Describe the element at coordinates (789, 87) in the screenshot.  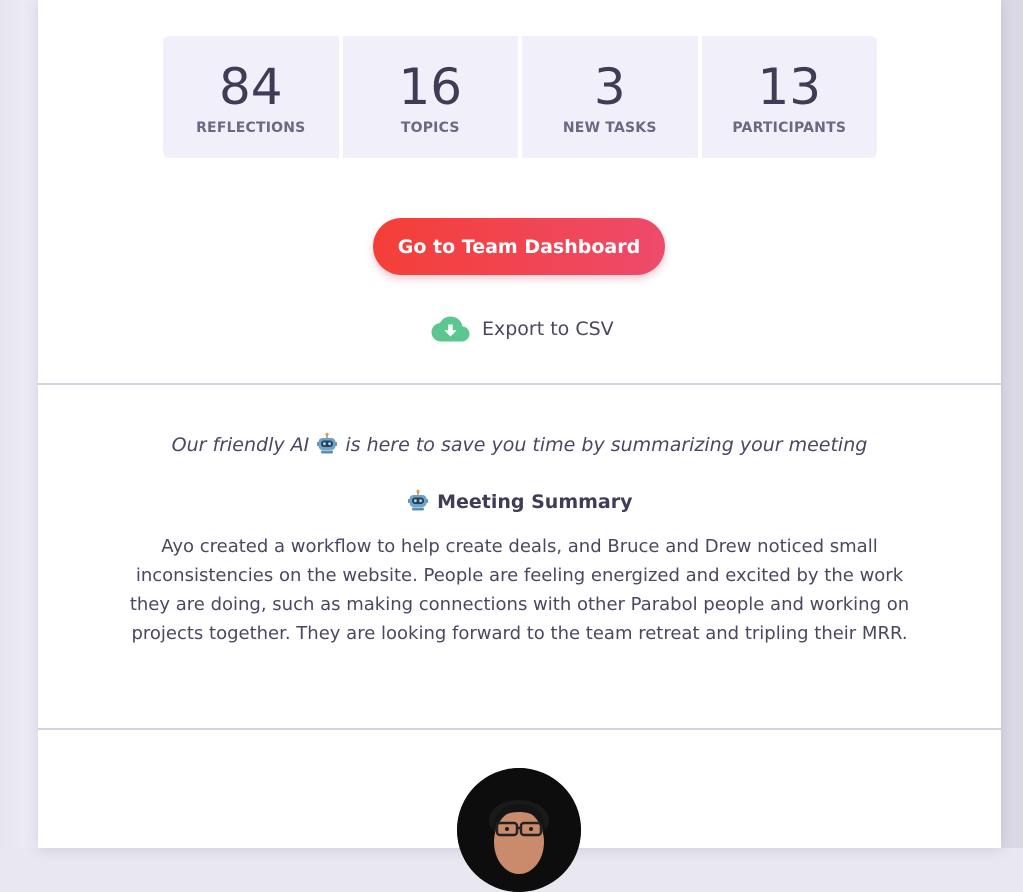
I see `stat-value: 13` at that location.